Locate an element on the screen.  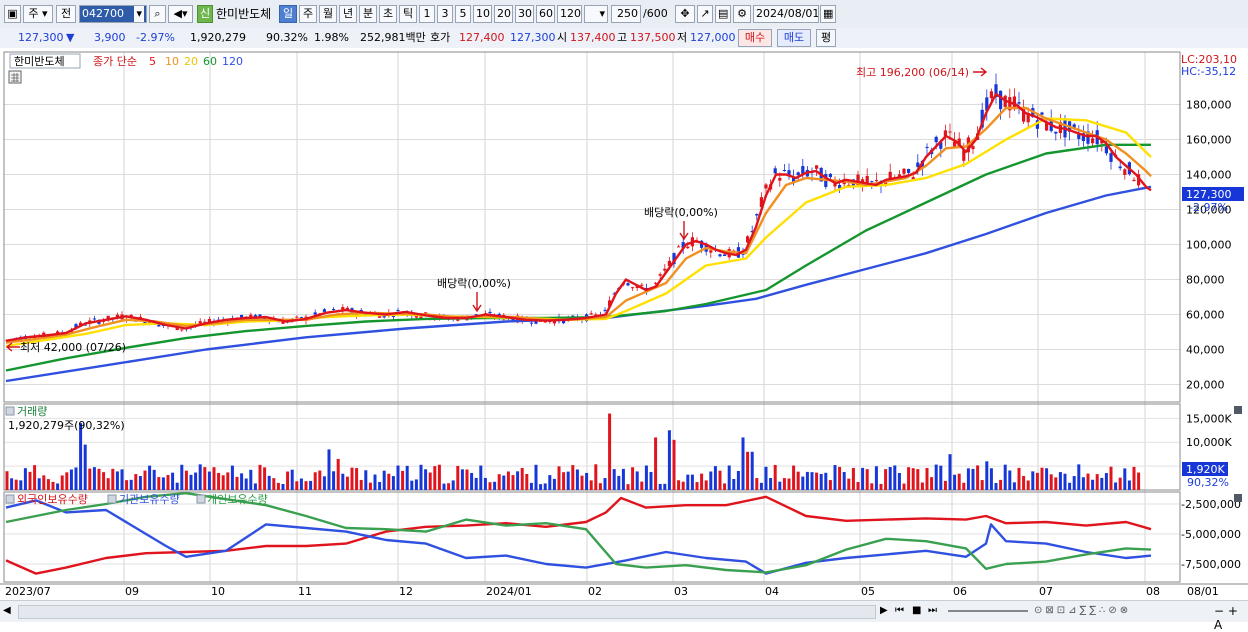
drawing-tools-icons: ⊙⊠⊡⊿∑∑∴⊘⊗ is located at coordinates (1124, 611).